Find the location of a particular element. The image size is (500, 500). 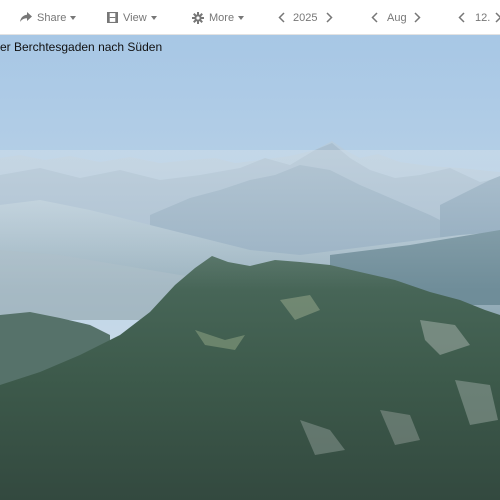

share-arrow-icon is located at coordinates (26, 17).